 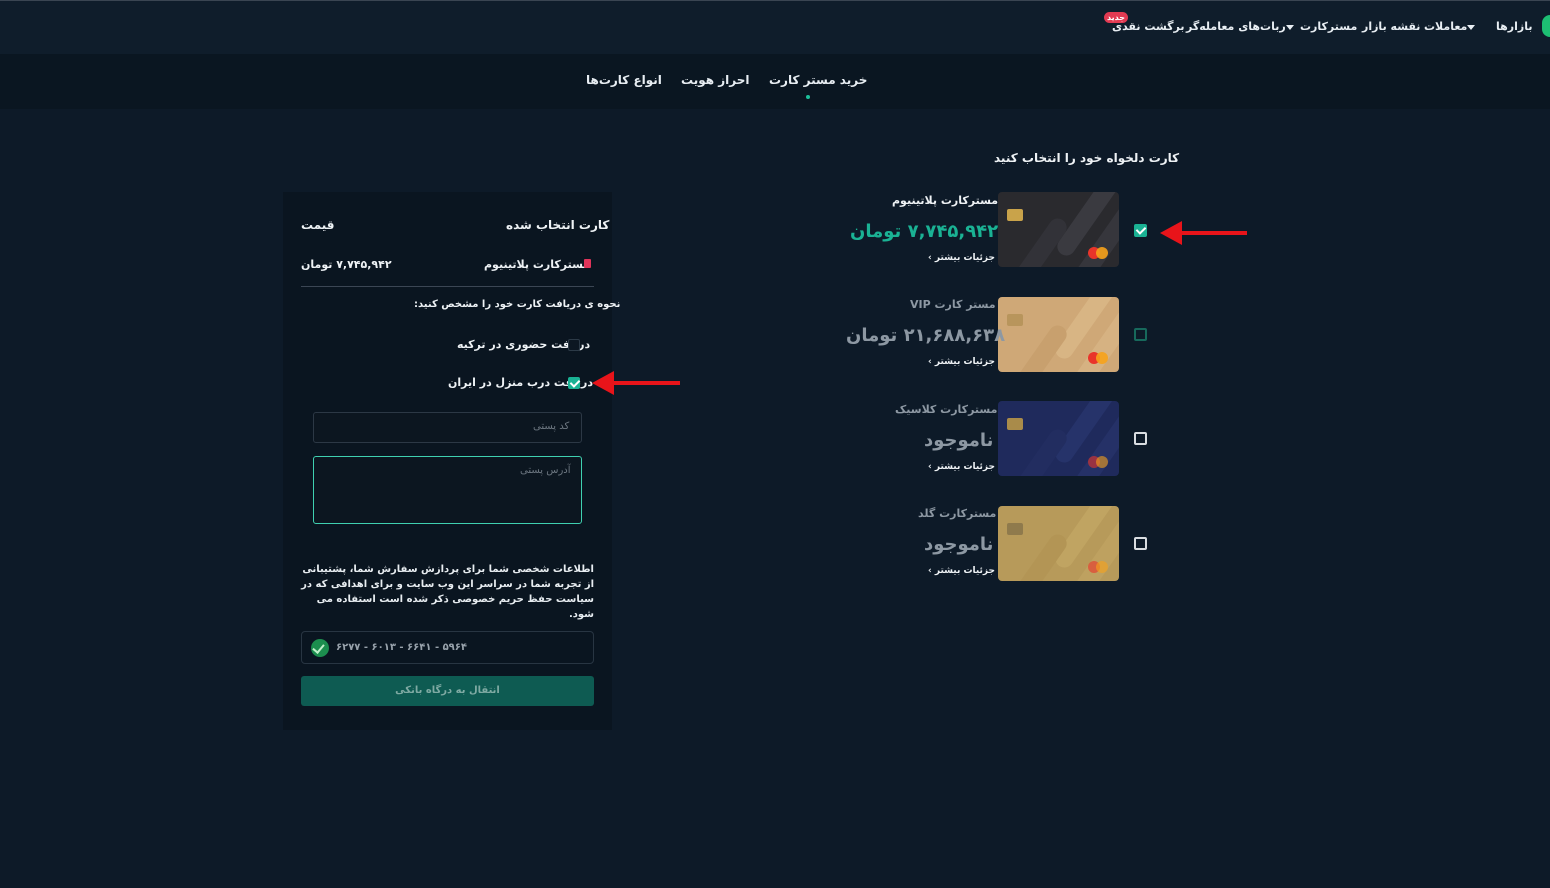 What do you see at coordinates (1140, 230) in the screenshot?
I see `platinum-card-checkbox` at bounding box center [1140, 230].